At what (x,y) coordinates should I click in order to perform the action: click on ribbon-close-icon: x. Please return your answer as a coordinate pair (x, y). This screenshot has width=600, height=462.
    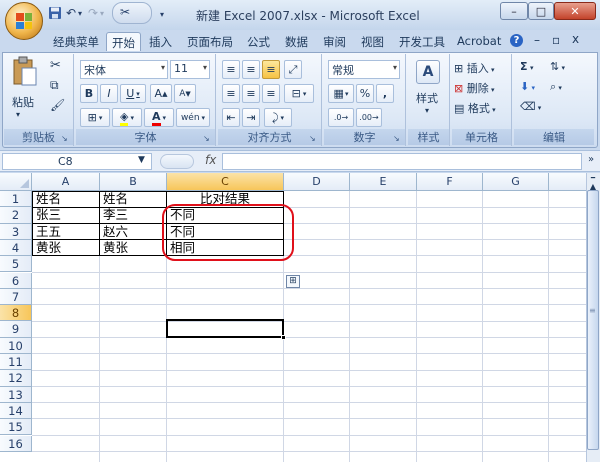
    Looking at the image, I should click on (575, 39).